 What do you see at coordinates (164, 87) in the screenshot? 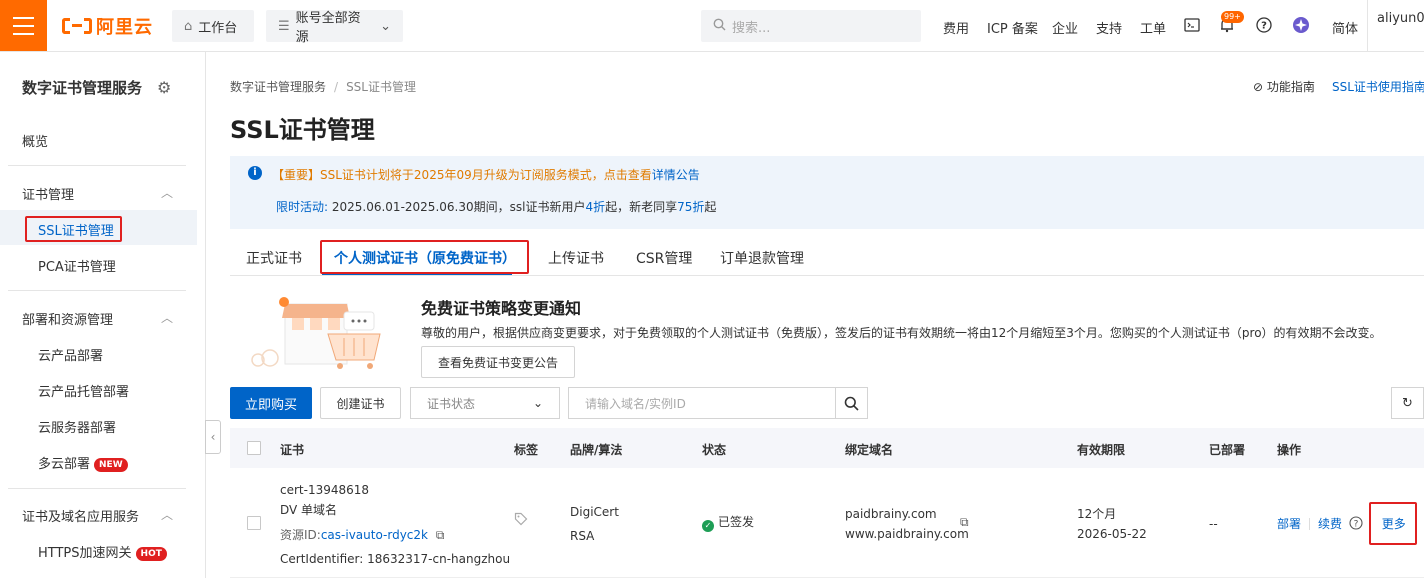
I see `gear-icon: ⚙` at bounding box center [164, 87].